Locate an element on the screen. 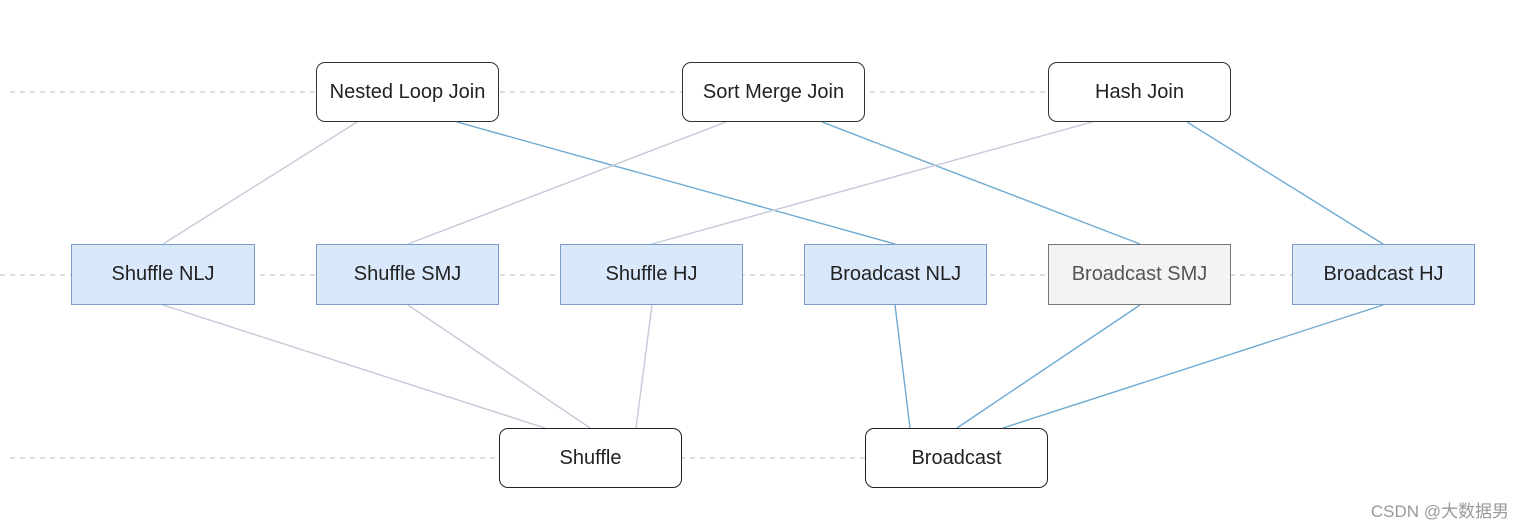 This screenshot has height=530, width=1523. node-nlj: Nested Loop Join is located at coordinates (407, 92).